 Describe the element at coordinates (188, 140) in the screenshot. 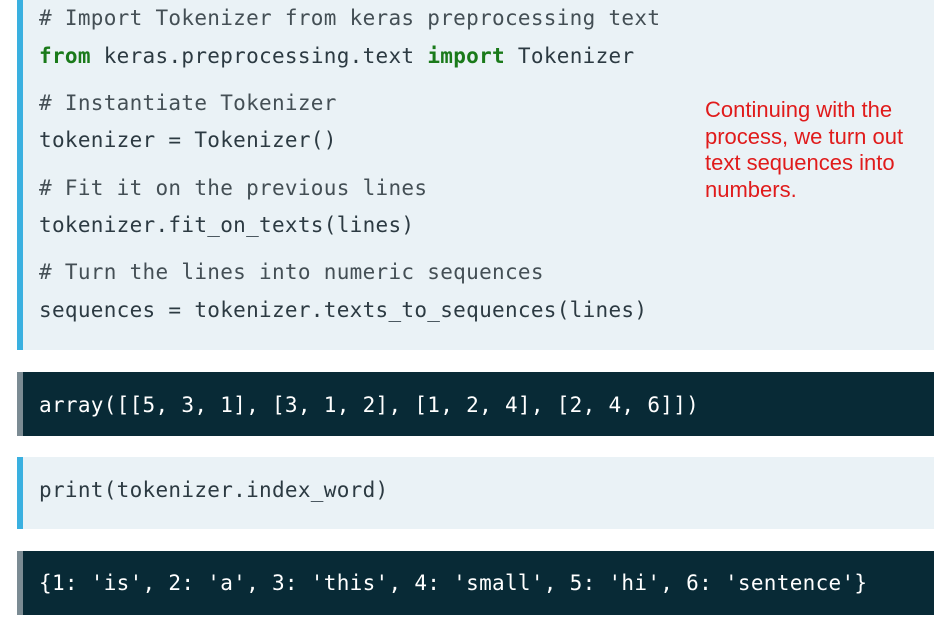

I see `code-line-instantiate: tokenizer = Tokenizer()` at that location.